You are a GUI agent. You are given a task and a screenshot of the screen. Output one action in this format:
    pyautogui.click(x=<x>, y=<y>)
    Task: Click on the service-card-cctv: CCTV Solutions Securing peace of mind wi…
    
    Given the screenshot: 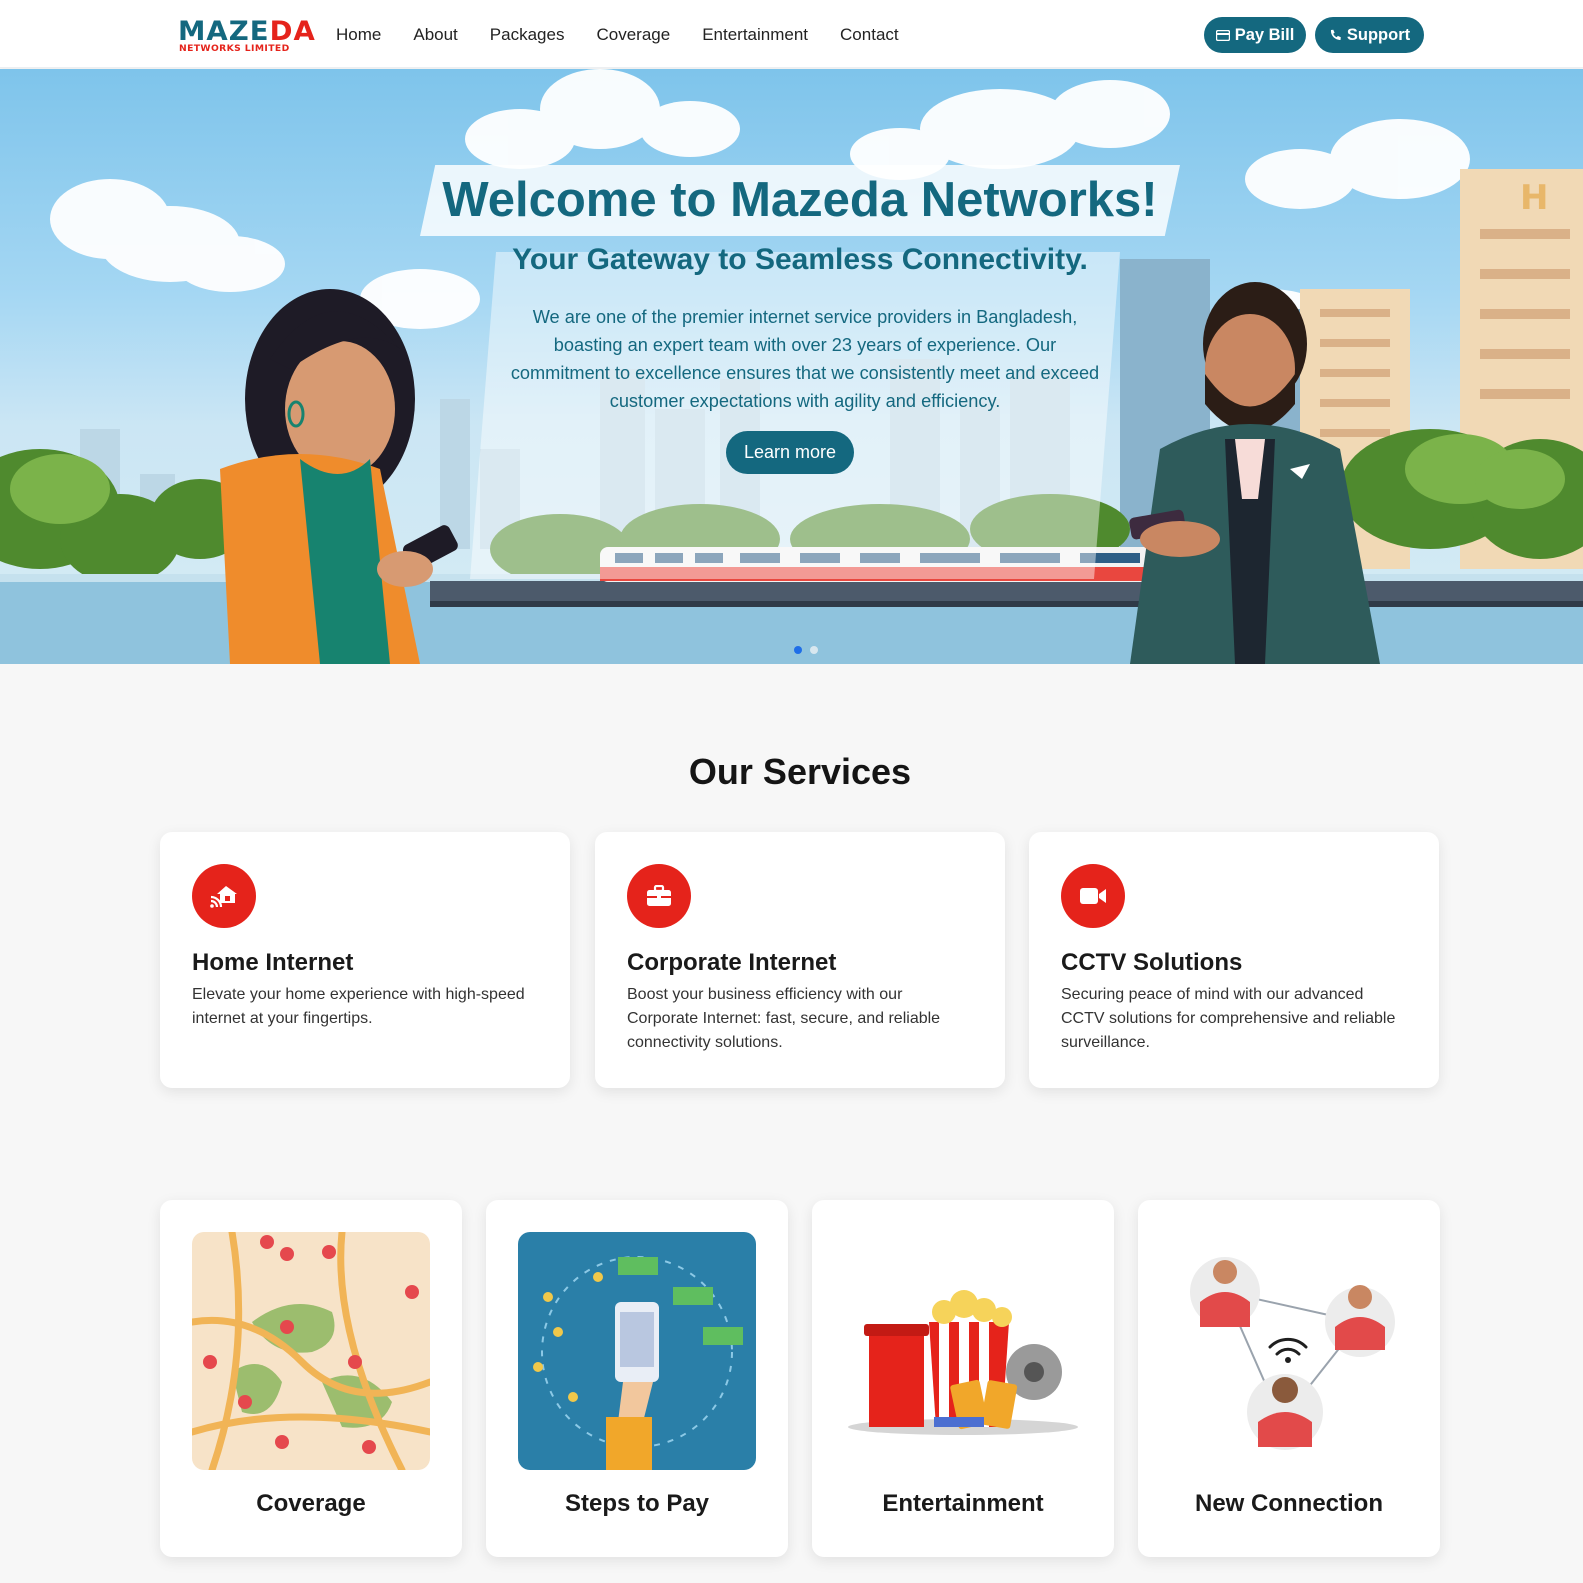 What is the action you would take?
    pyautogui.click(x=1234, y=960)
    